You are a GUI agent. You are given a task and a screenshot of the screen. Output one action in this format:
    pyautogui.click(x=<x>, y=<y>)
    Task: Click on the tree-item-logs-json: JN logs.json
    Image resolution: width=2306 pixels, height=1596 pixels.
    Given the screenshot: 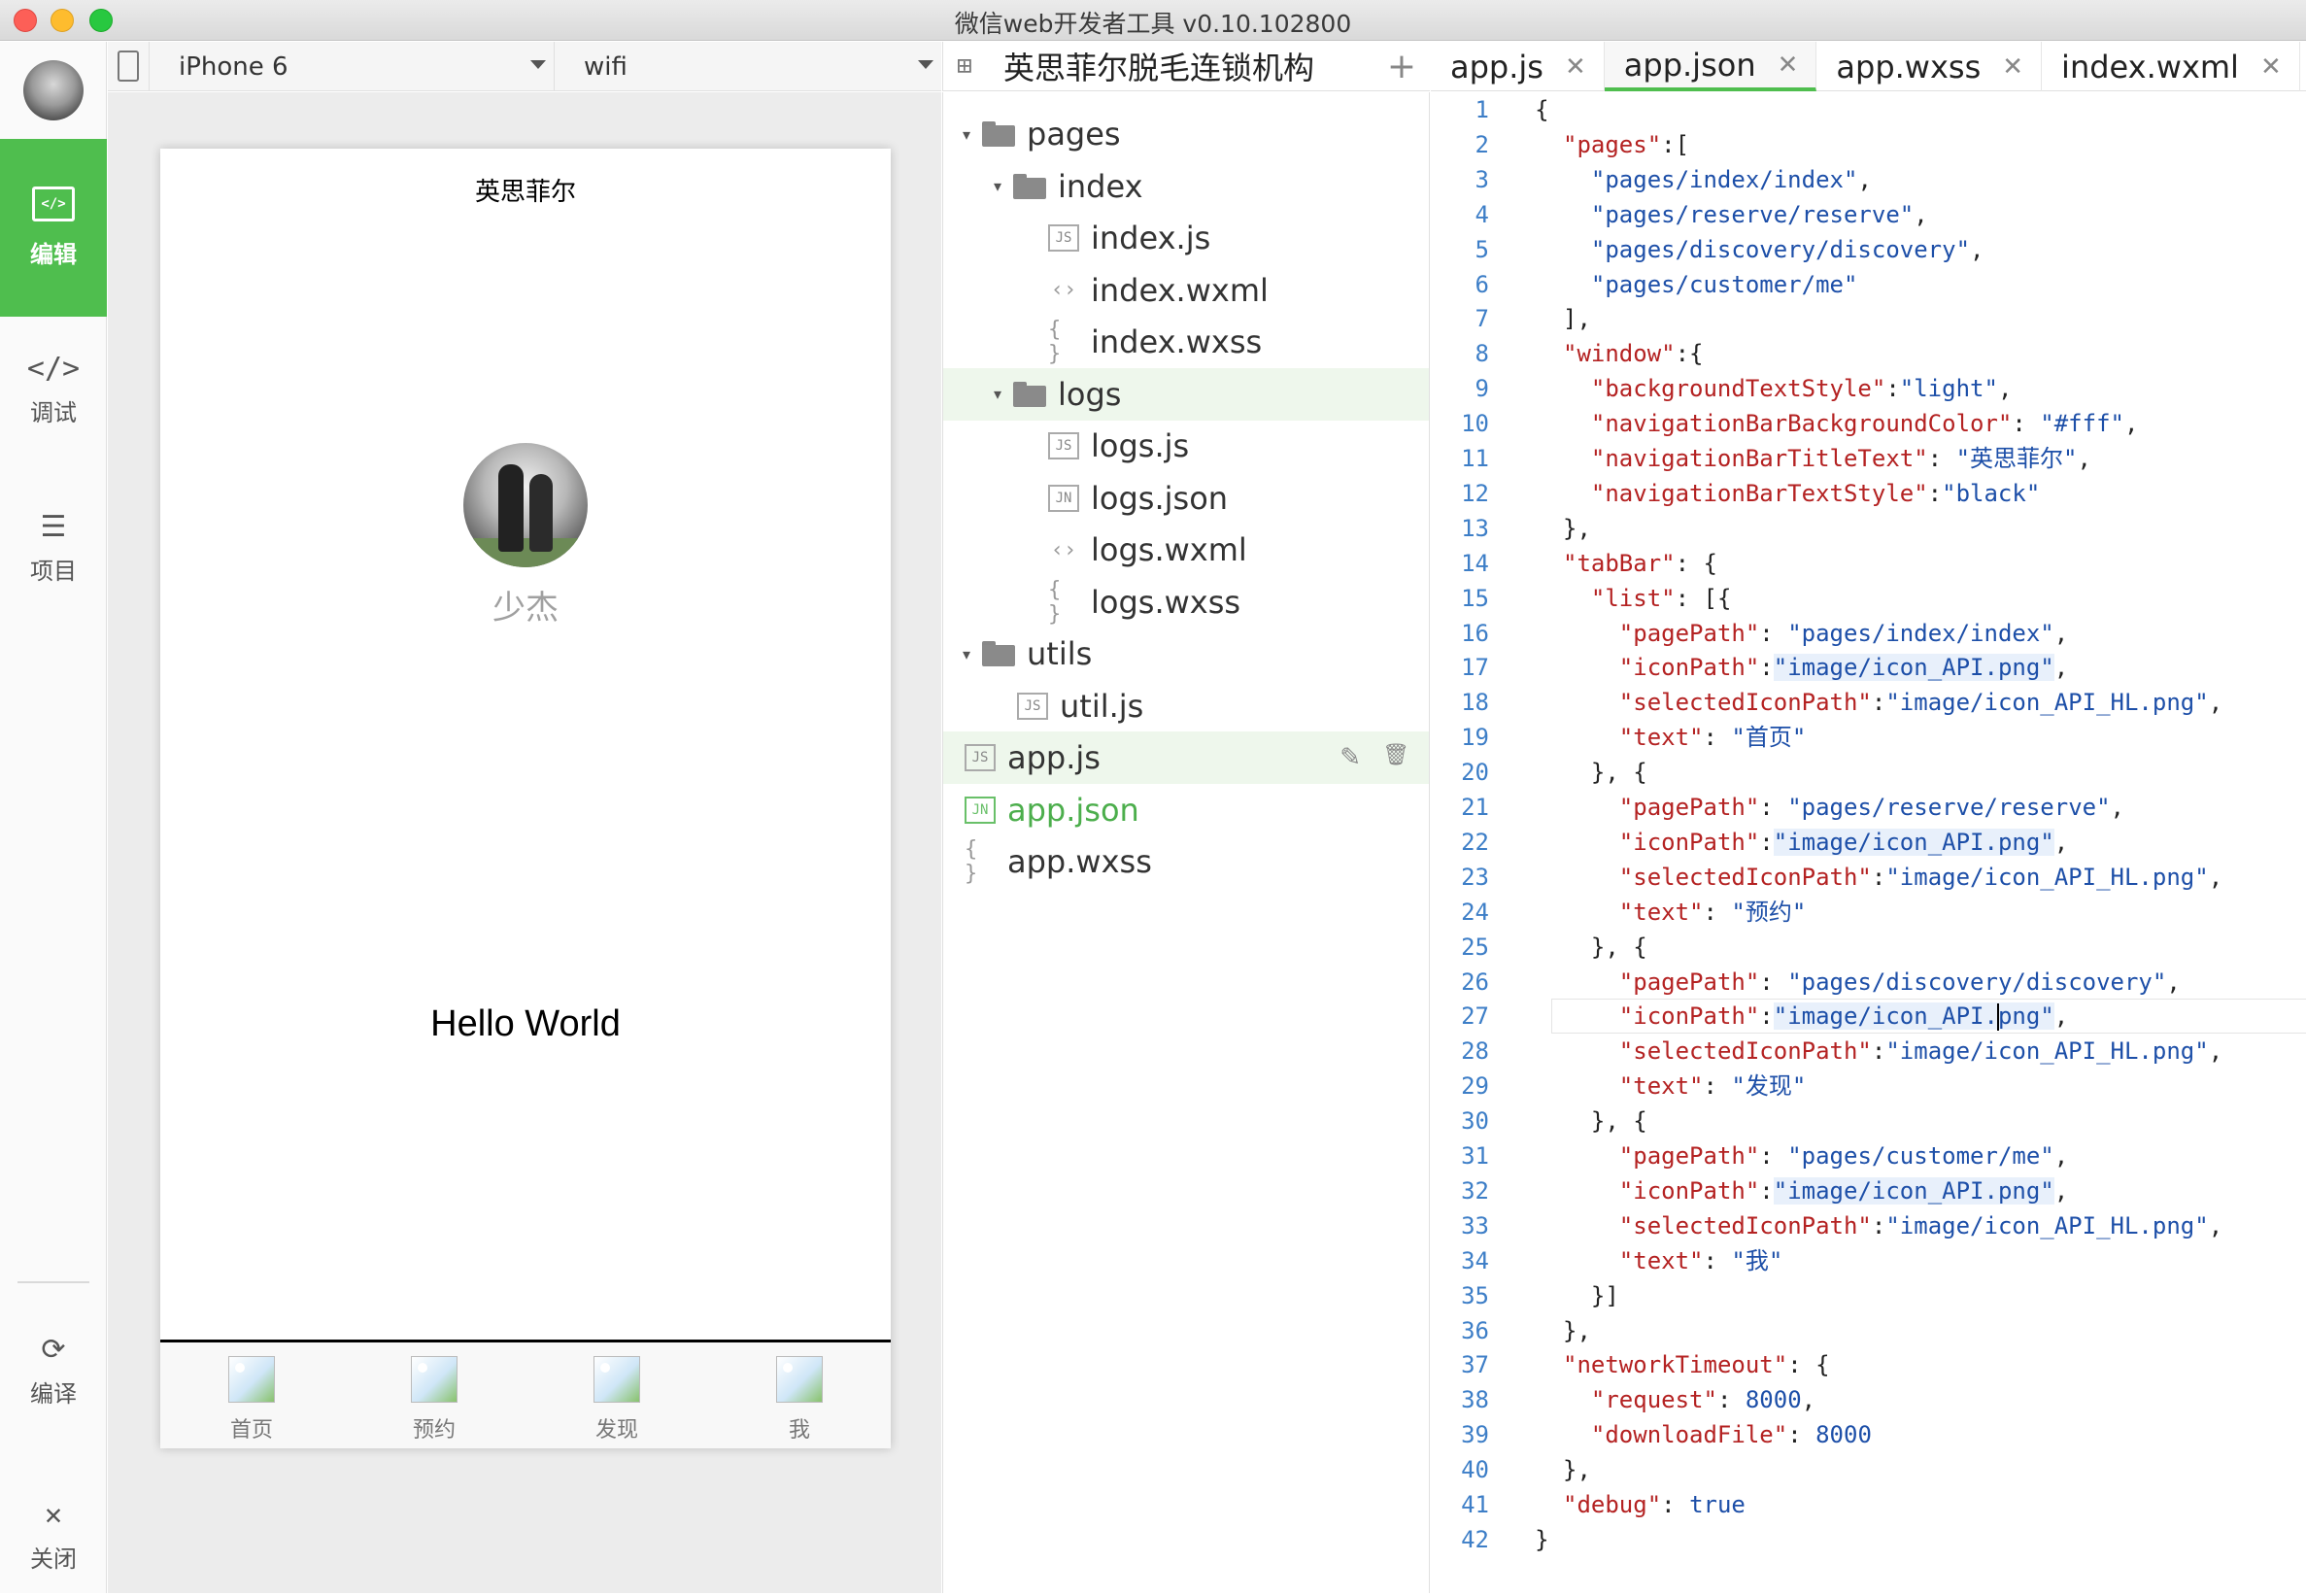 What is the action you would take?
    pyautogui.click(x=1186, y=498)
    